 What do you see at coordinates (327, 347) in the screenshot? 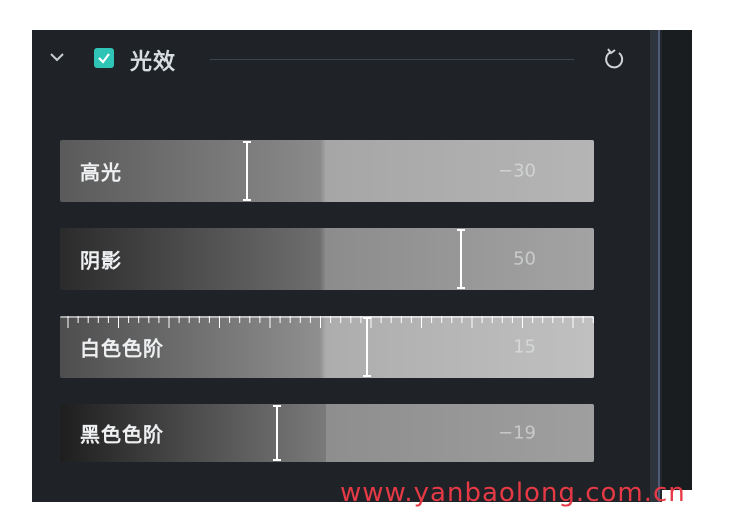
I see `whites-slider: 白色色阶 15` at bounding box center [327, 347].